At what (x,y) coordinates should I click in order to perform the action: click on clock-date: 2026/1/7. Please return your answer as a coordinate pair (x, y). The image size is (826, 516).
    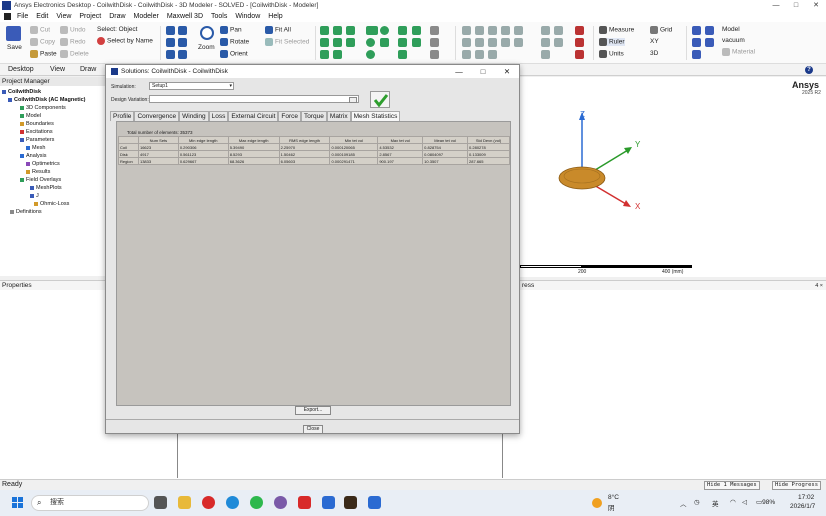
    Looking at the image, I should click on (802, 506).